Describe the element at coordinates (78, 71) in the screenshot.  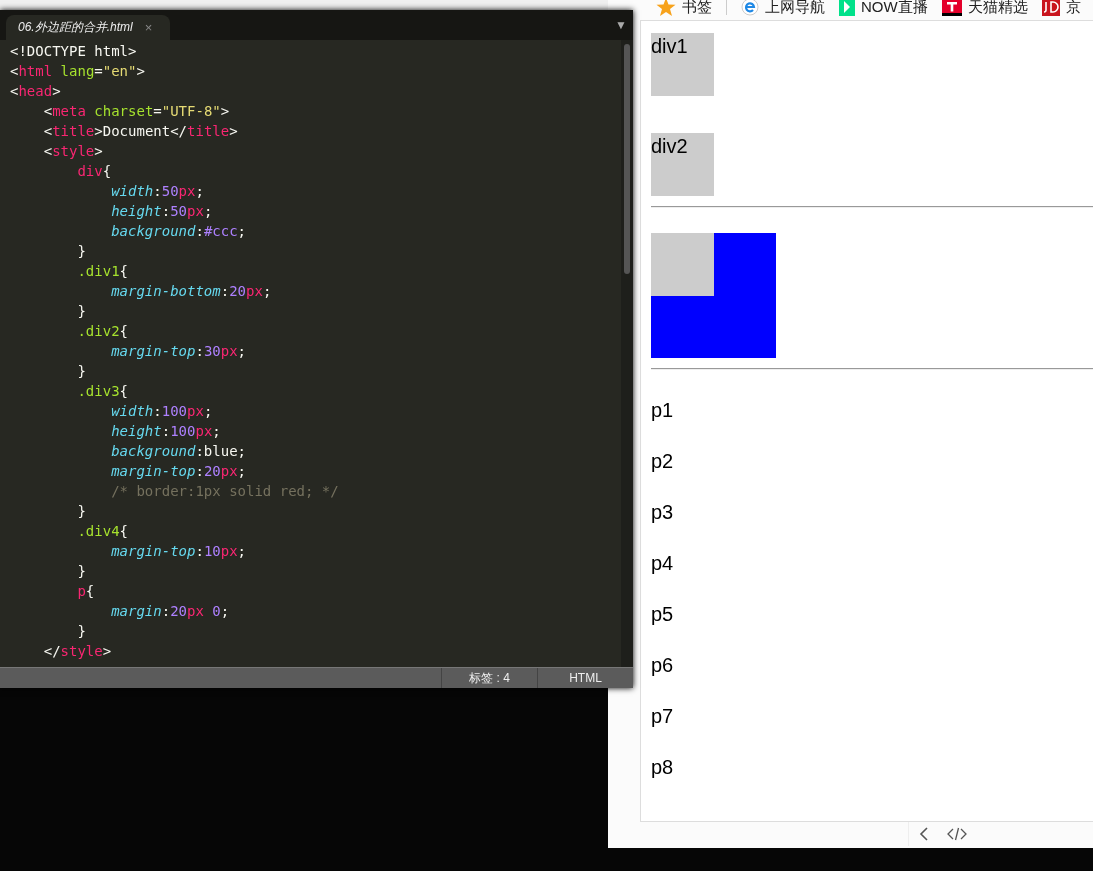
I see `code-line: <html lang="en">` at that location.